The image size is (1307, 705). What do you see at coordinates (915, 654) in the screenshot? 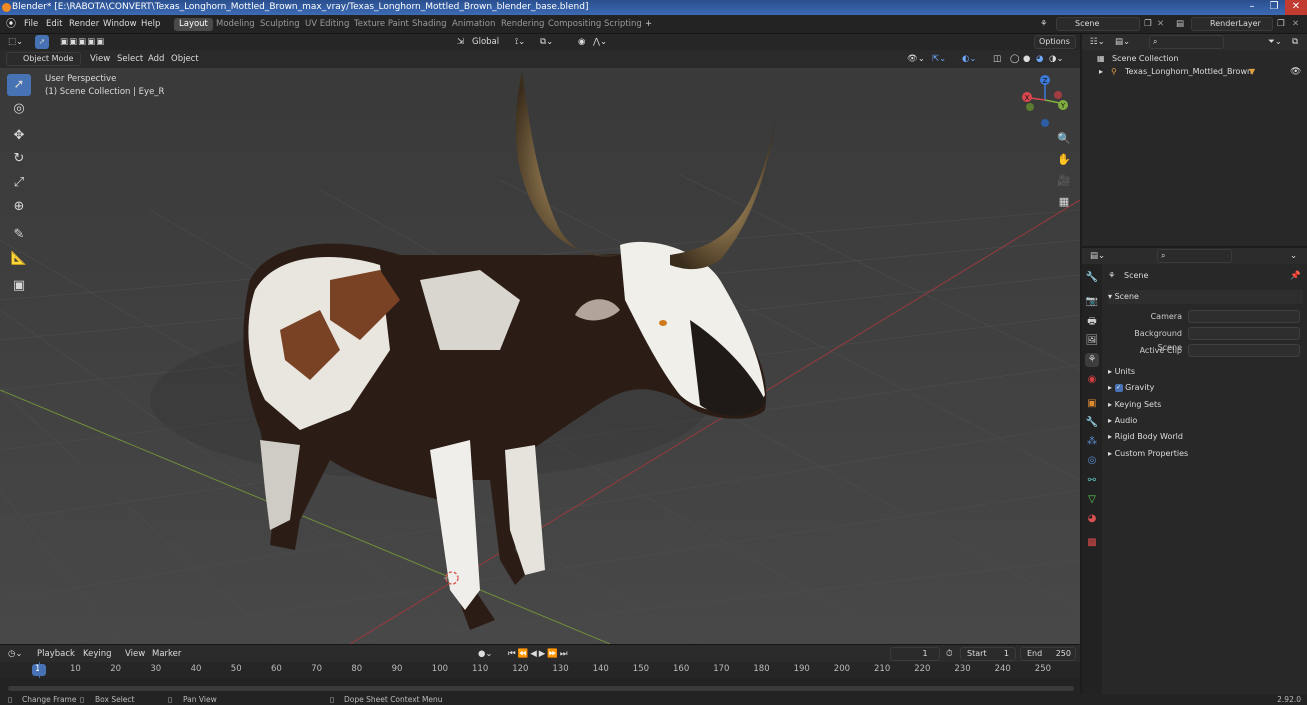
I see `current-frame-field: 1` at bounding box center [915, 654].